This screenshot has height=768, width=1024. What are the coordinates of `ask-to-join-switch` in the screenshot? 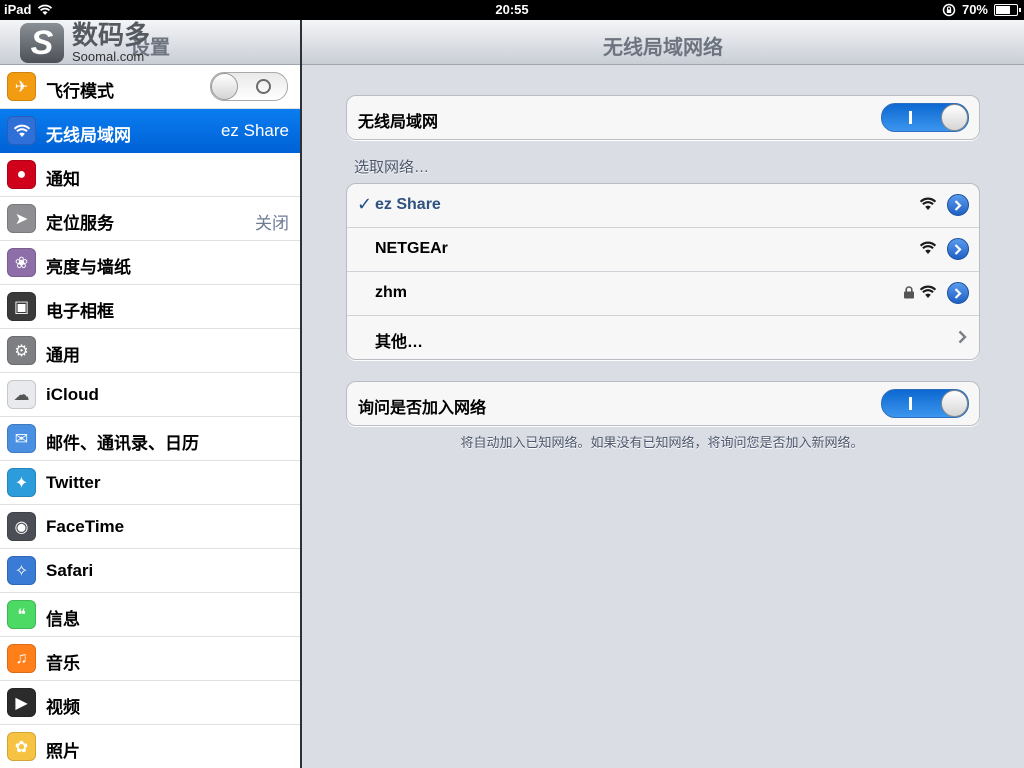 It's located at (925, 403).